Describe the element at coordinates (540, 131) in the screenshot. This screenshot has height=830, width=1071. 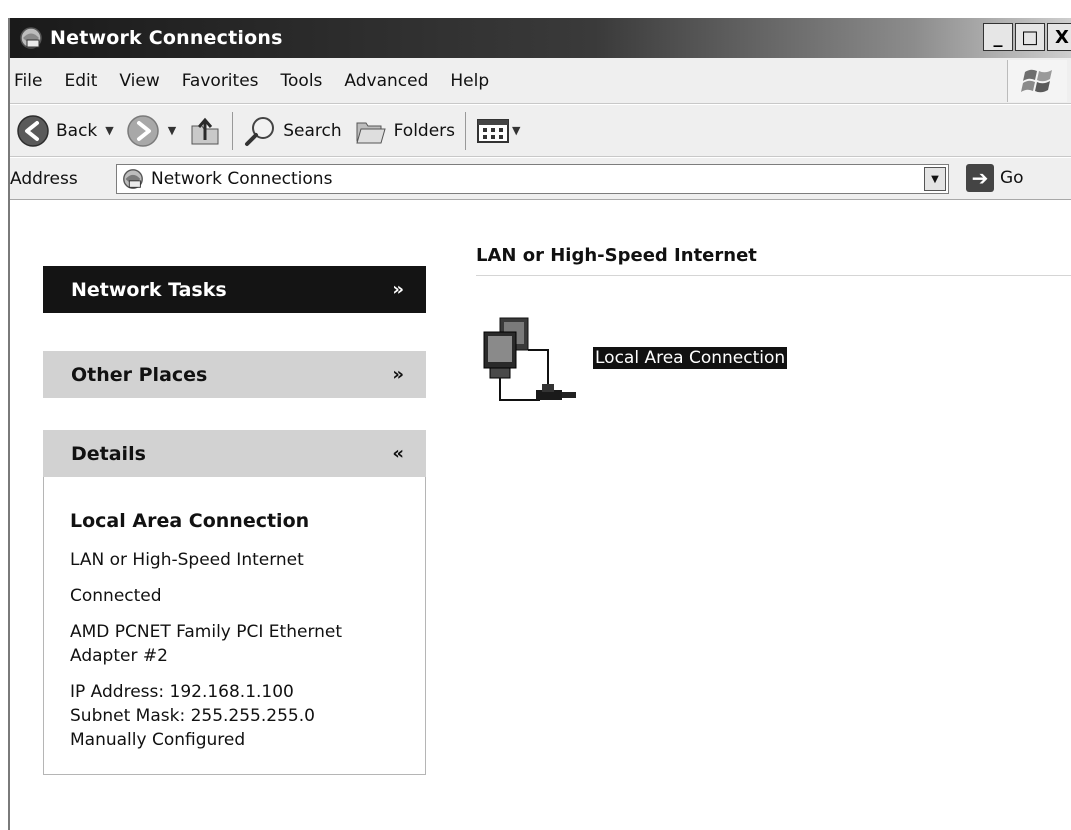
I see `toolbar: Back ▼ ▼ Search Folders ▼` at that location.